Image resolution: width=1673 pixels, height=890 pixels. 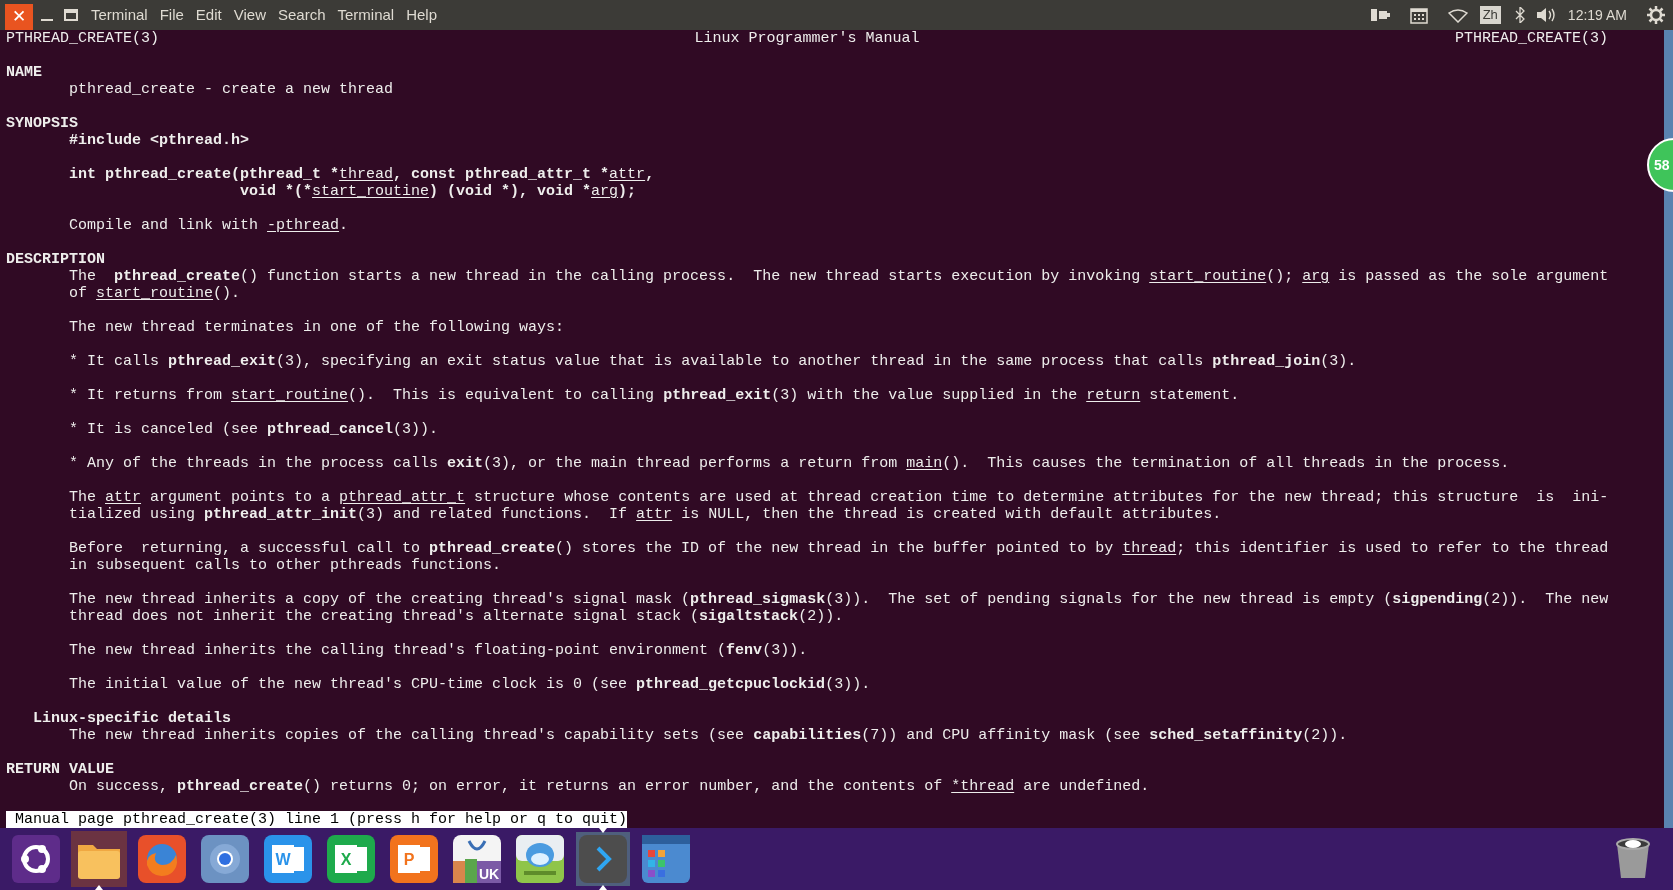 I want to click on menu-item: Help, so click(x=422, y=15).